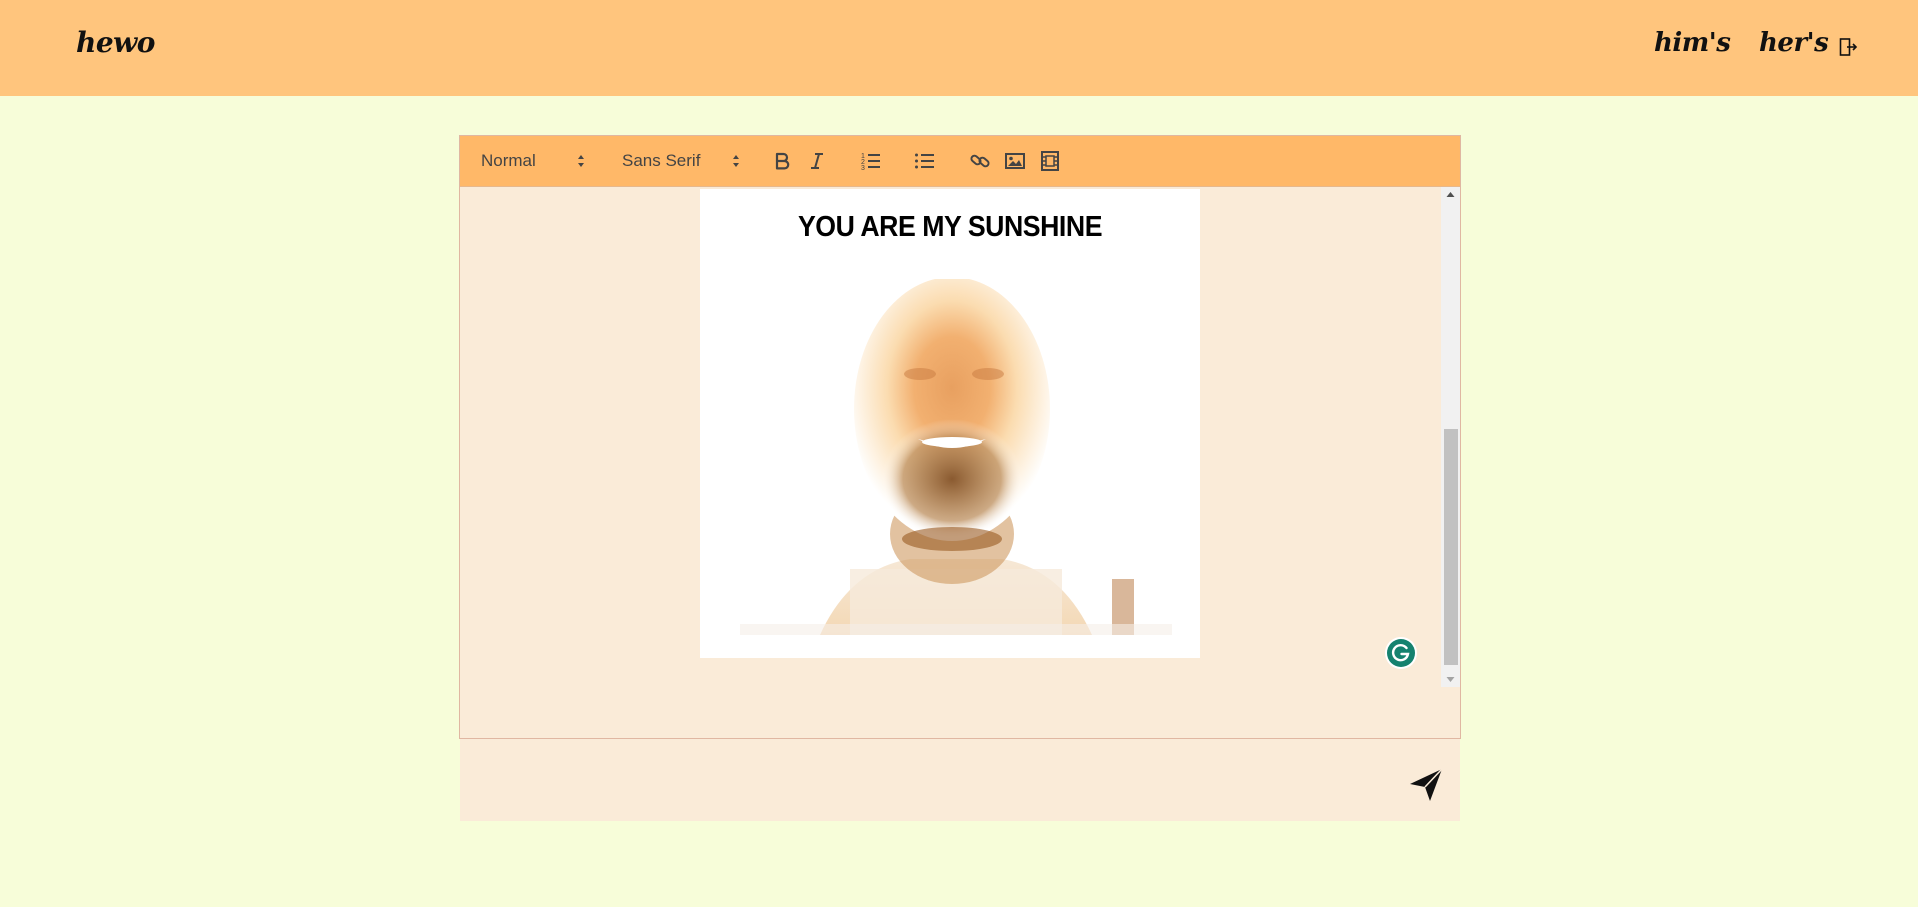 The width and height of the screenshot is (1918, 907). I want to click on embedded-meme-image: YOU ARE MY SUNSHINE, so click(950, 423).